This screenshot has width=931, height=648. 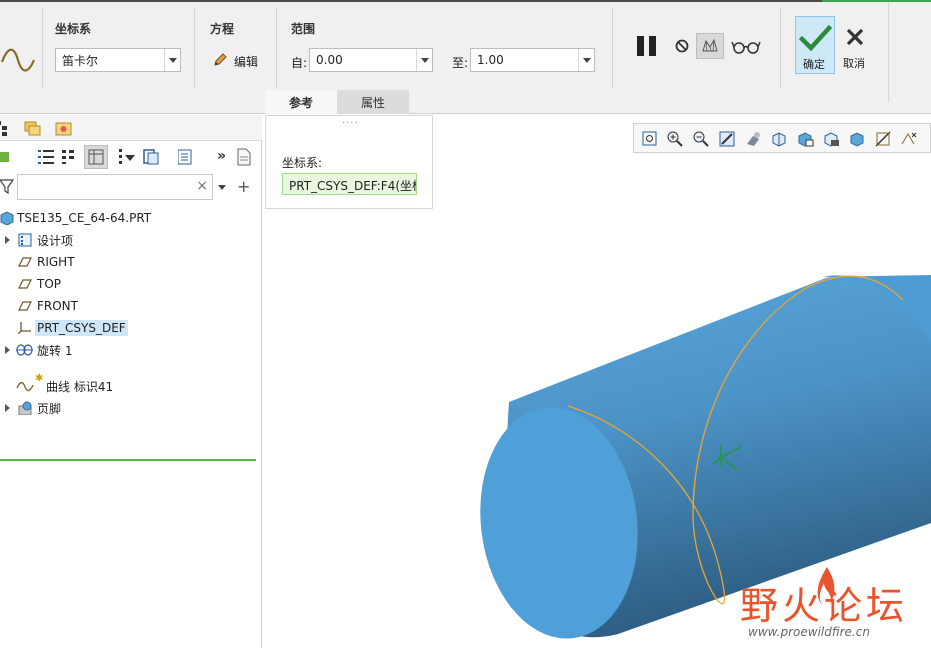 I want to click on from-value: 0.00, so click(x=329, y=60).